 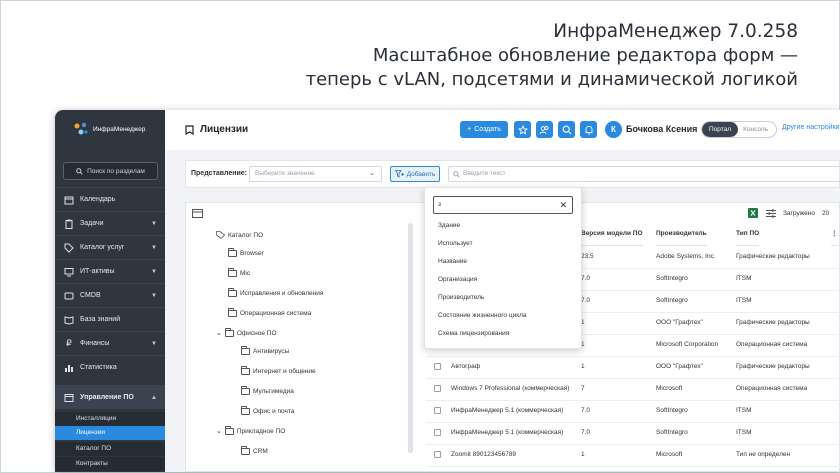 What do you see at coordinates (110, 295) in the screenshot?
I see `sidebar-item-cmdb: CMDB ▼` at bounding box center [110, 295].